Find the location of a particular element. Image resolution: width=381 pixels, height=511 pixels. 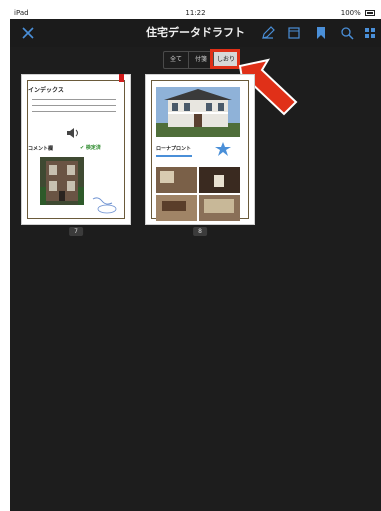

bookmark-icon is located at coordinates (321, 33).